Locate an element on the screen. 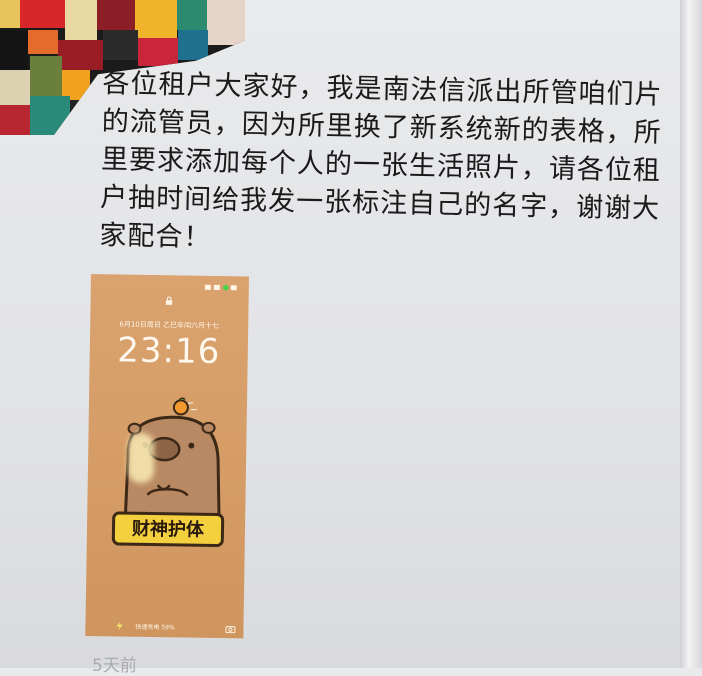  camera-icon is located at coordinates (230, 629).